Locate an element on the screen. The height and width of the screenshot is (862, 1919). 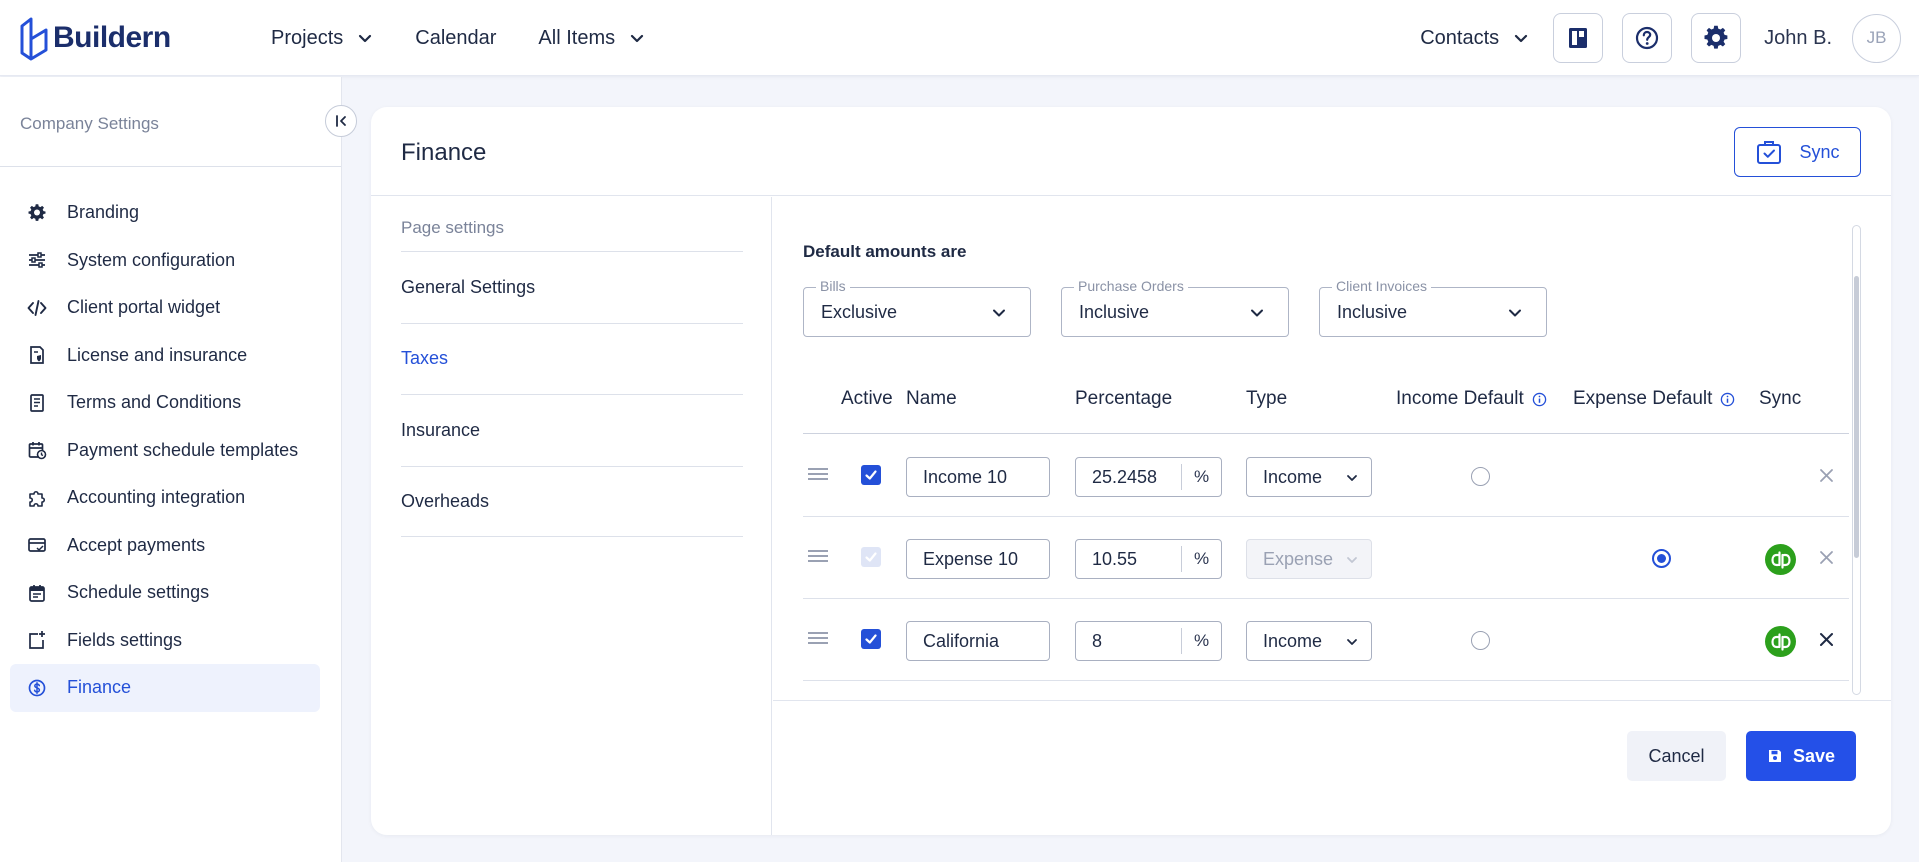
sidebar-item-license-and-insurance: License and insurance is located at coordinates (165, 356).